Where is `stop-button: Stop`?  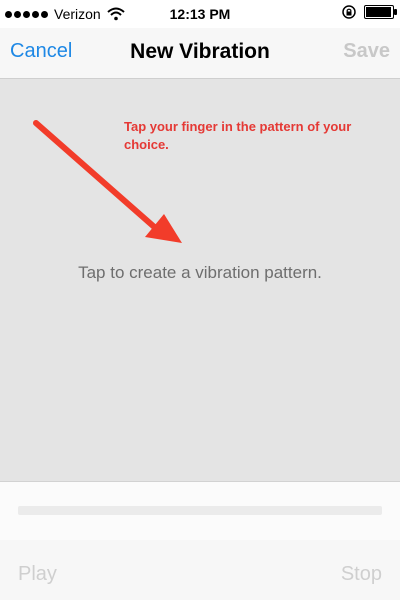
stop-button: Stop is located at coordinates (361, 574).